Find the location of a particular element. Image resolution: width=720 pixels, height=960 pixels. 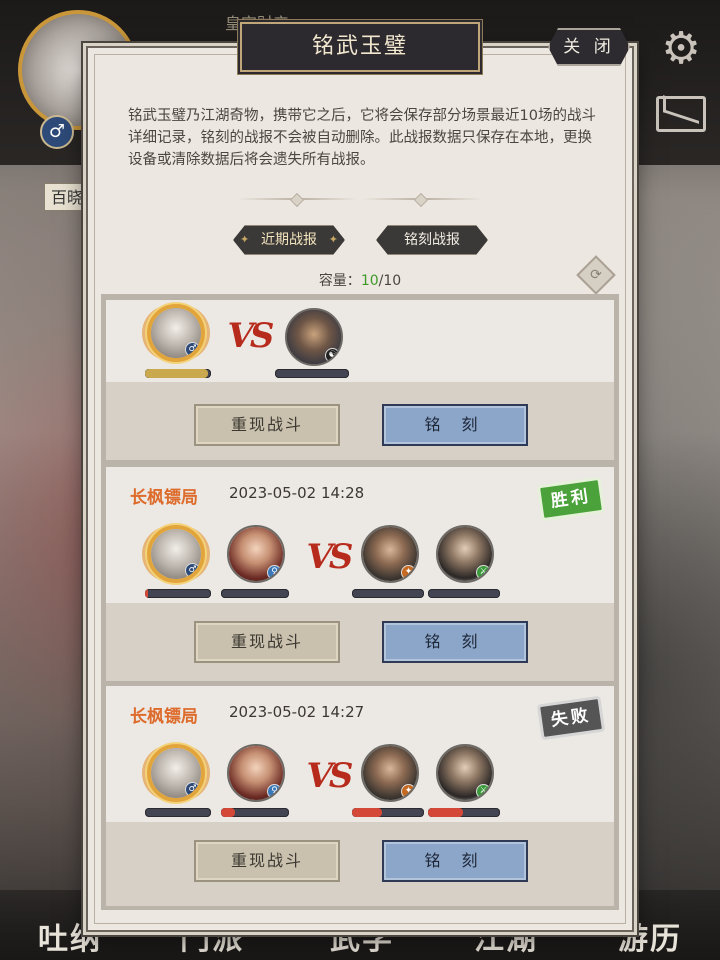

battle-time: 2023-05-02 14:28 is located at coordinates (297, 493).